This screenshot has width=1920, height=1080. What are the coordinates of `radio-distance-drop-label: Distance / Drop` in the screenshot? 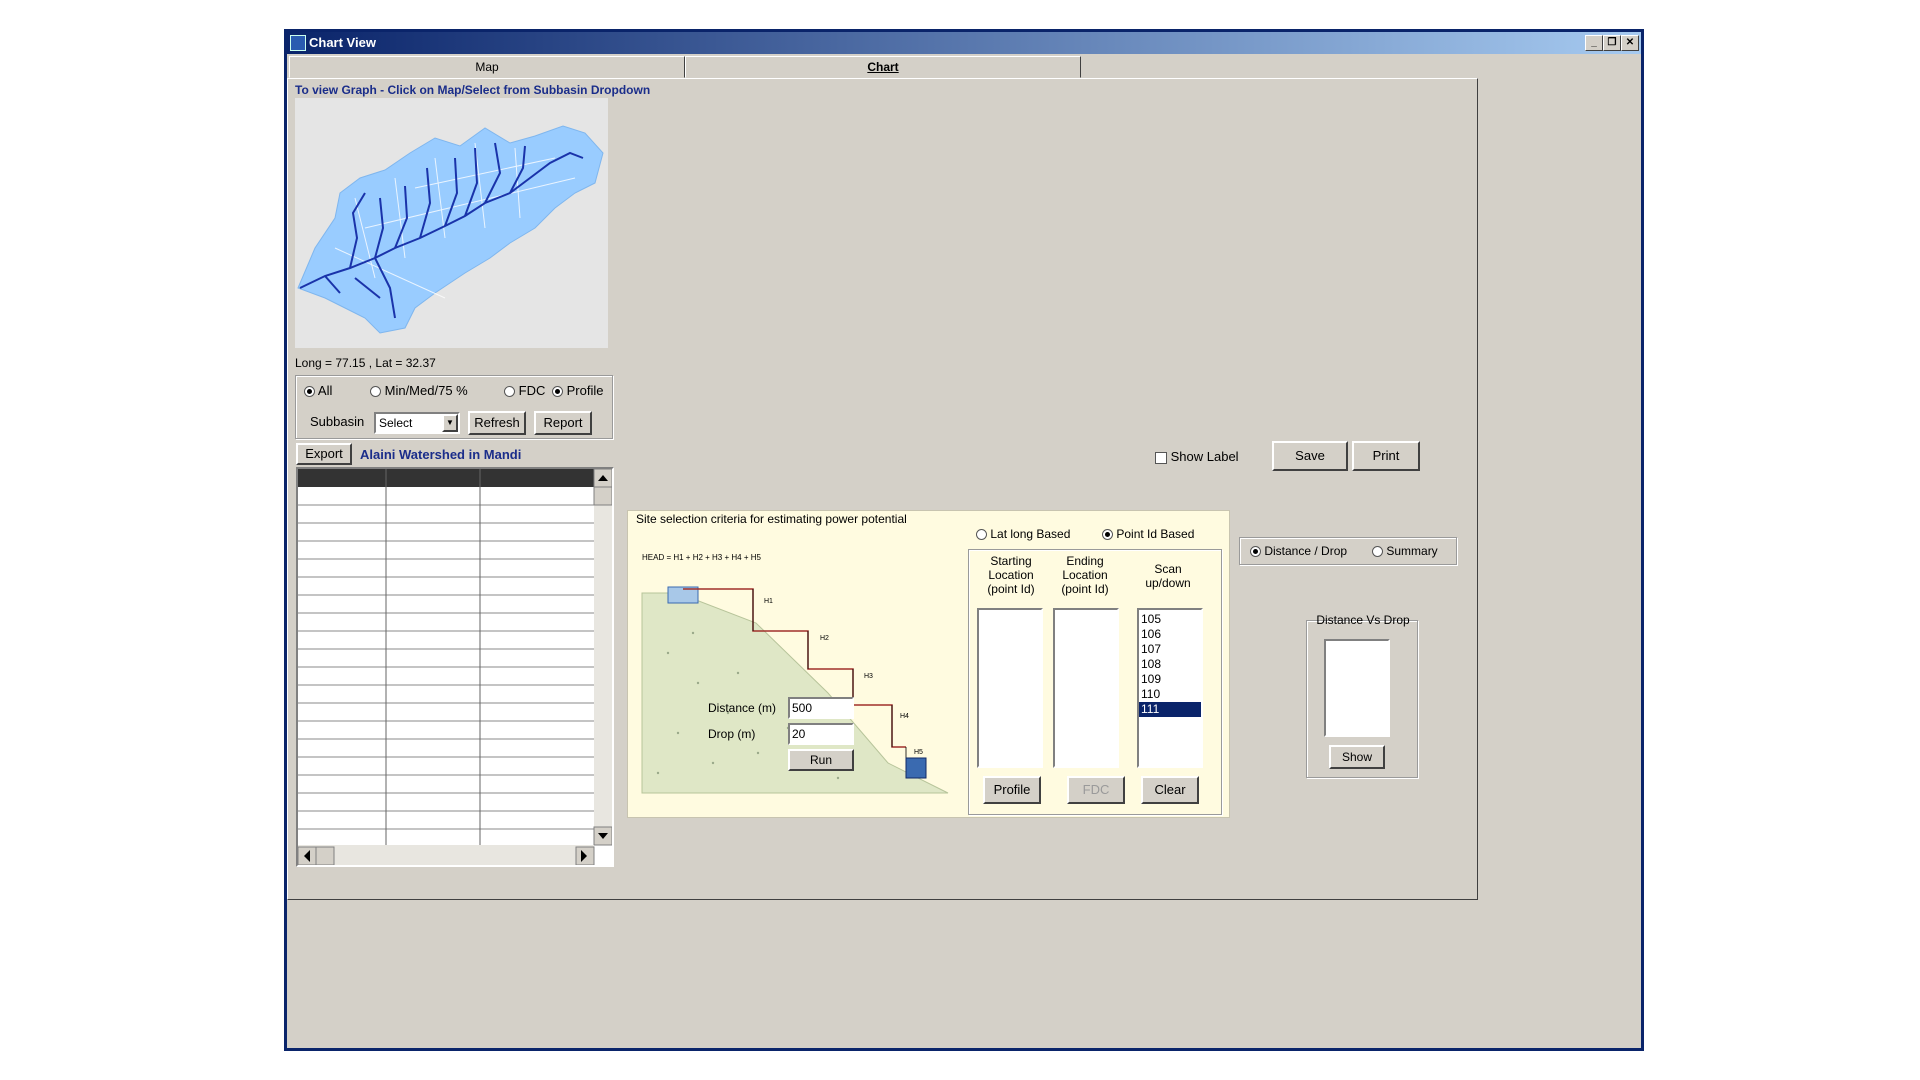 It's located at (1306, 551).